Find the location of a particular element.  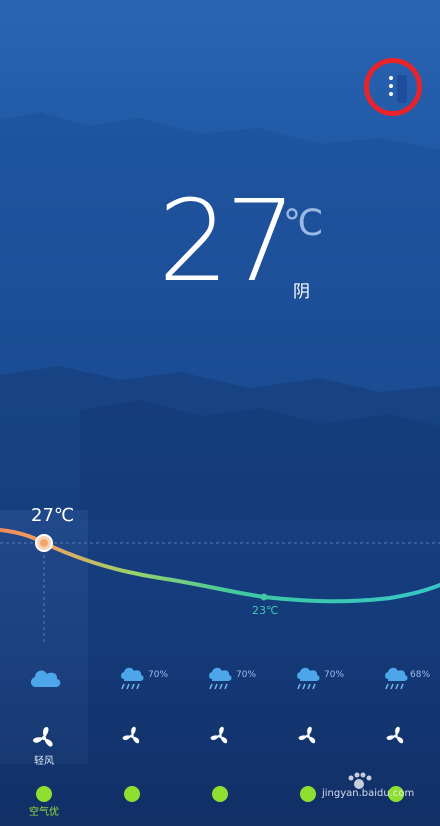

temperature-curve is located at coordinates (220, 586).